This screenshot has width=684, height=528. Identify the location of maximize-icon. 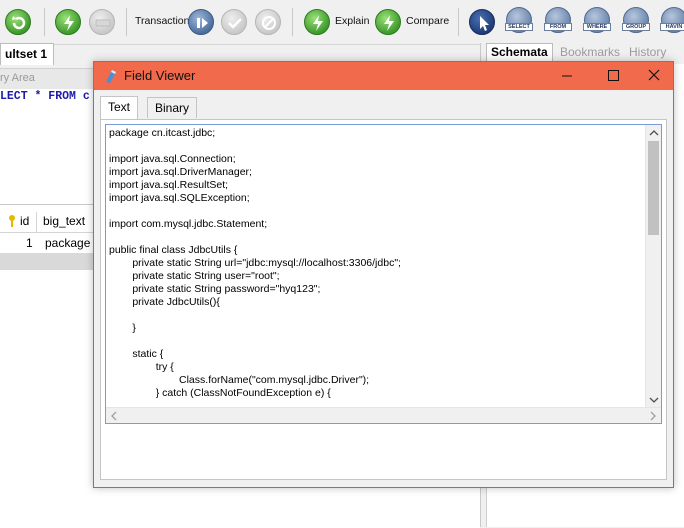
(613, 75).